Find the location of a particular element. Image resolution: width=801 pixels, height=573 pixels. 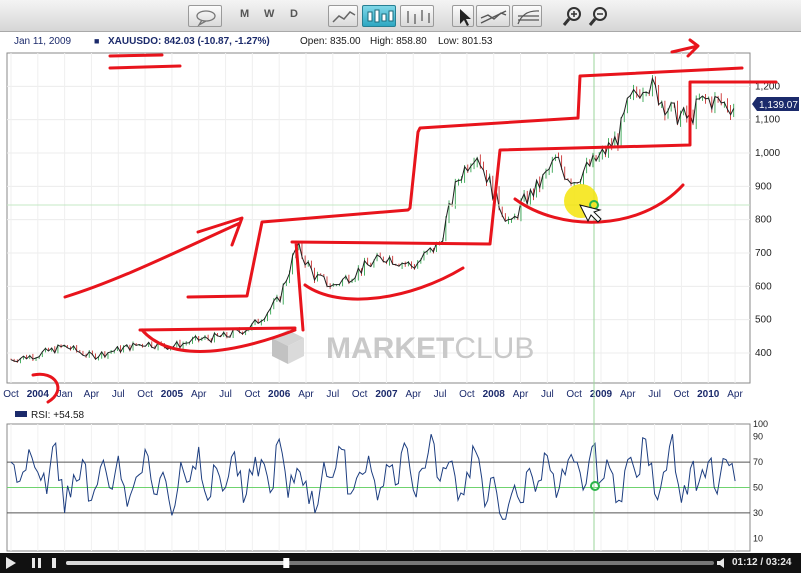

watermark-market: MARKET is located at coordinates (390, 348).